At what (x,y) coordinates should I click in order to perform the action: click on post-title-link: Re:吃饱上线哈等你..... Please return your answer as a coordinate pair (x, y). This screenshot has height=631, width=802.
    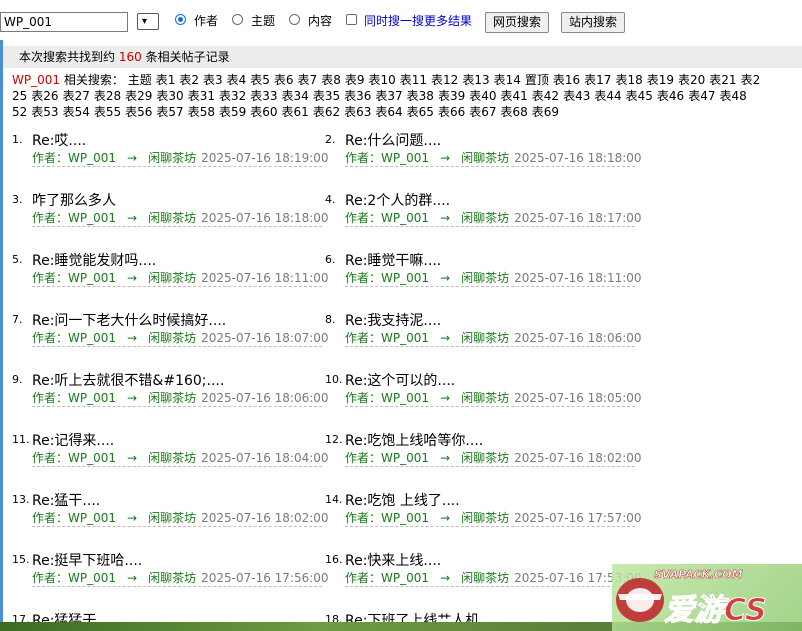
    Looking at the image, I should click on (414, 441).